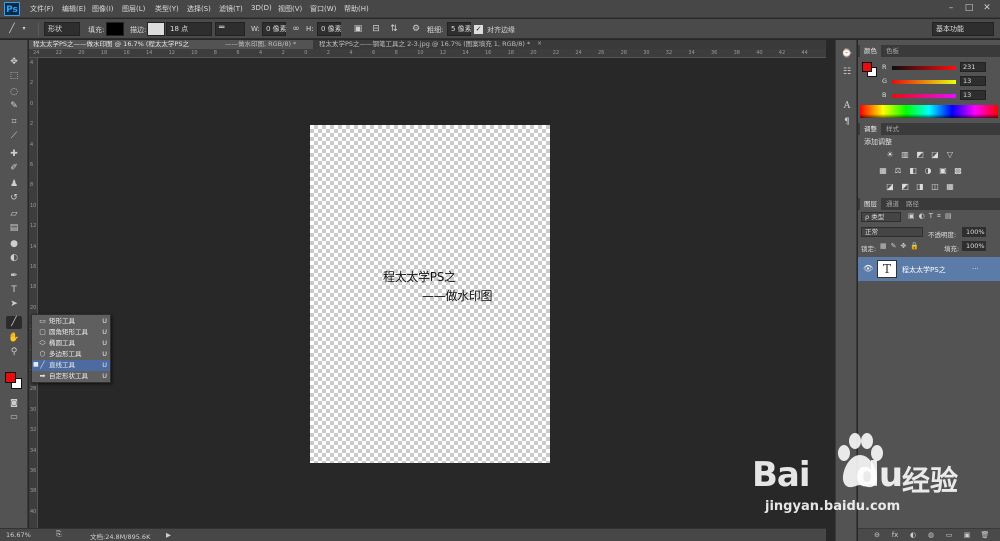 Image resolution: width=1000 pixels, height=541 pixels. Describe the element at coordinates (539, 43) in the screenshot. I see `tab-close-icon: ×` at that location.